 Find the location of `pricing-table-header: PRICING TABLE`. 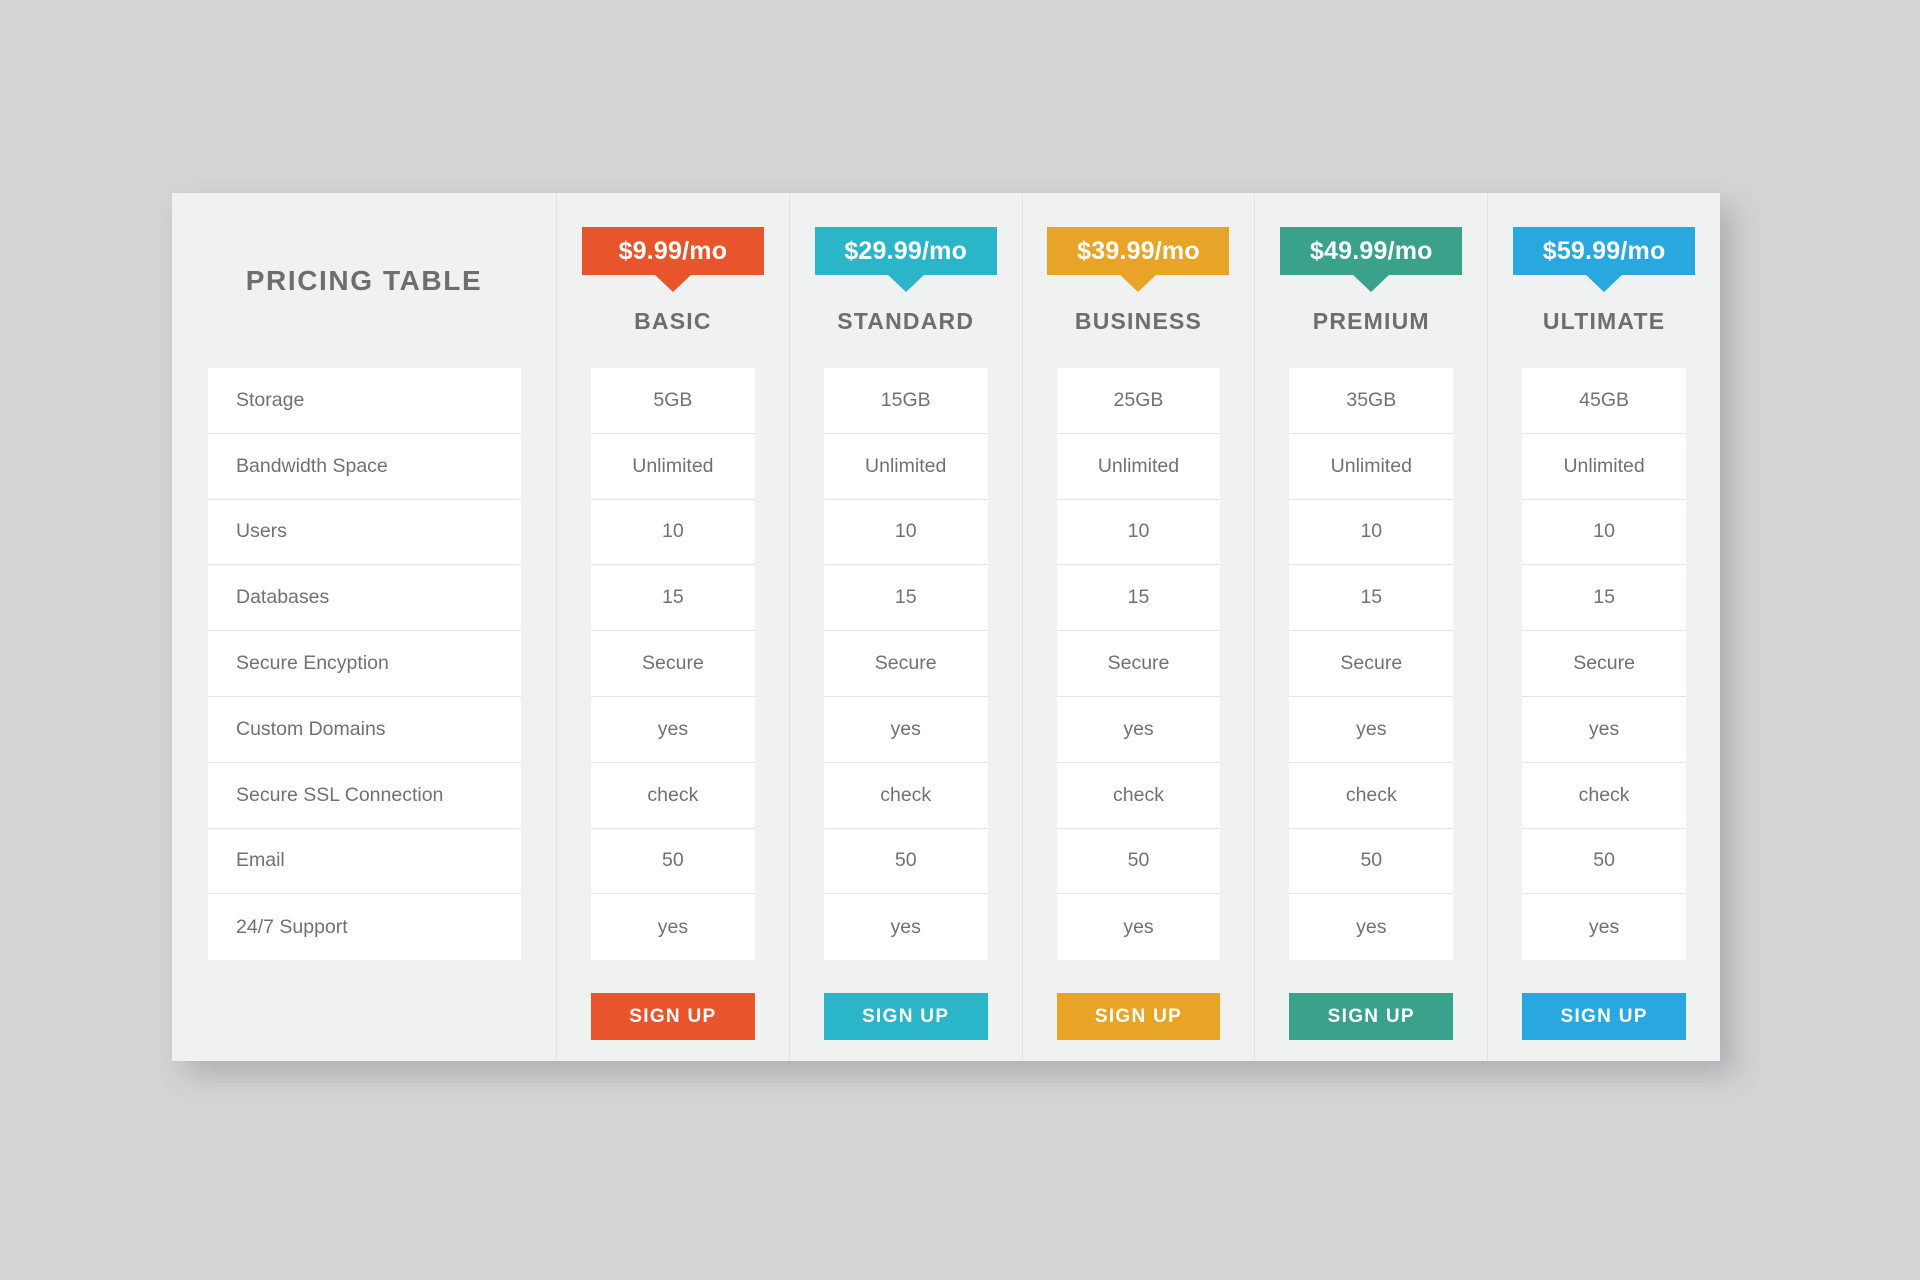

pricing-table-header: PRICING TABLE is located at coordinates (364, 280).